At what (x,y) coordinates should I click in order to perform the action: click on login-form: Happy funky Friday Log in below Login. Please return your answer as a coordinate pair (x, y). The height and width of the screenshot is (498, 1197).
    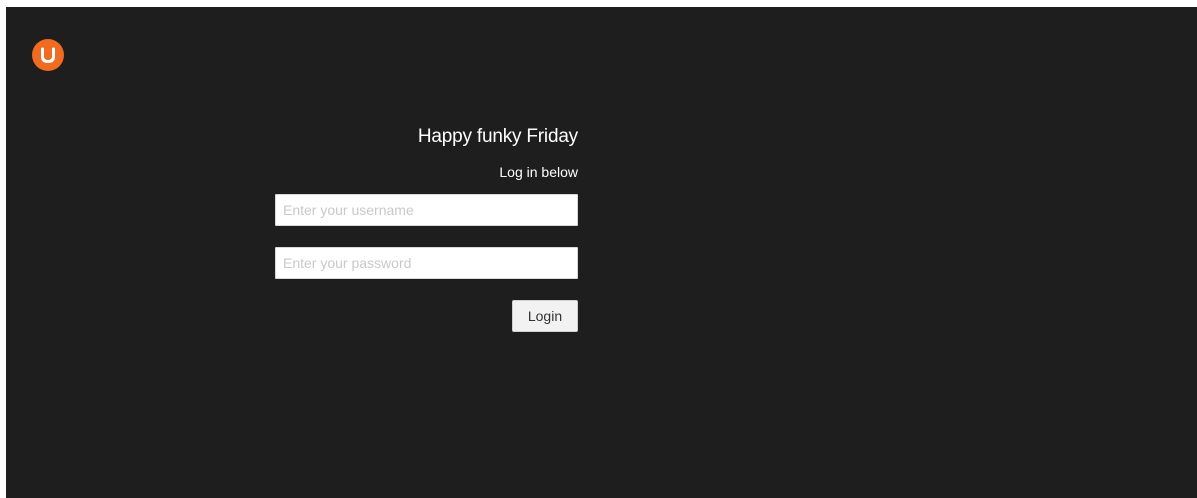
    Looking at the image, I should click on (426, 229).